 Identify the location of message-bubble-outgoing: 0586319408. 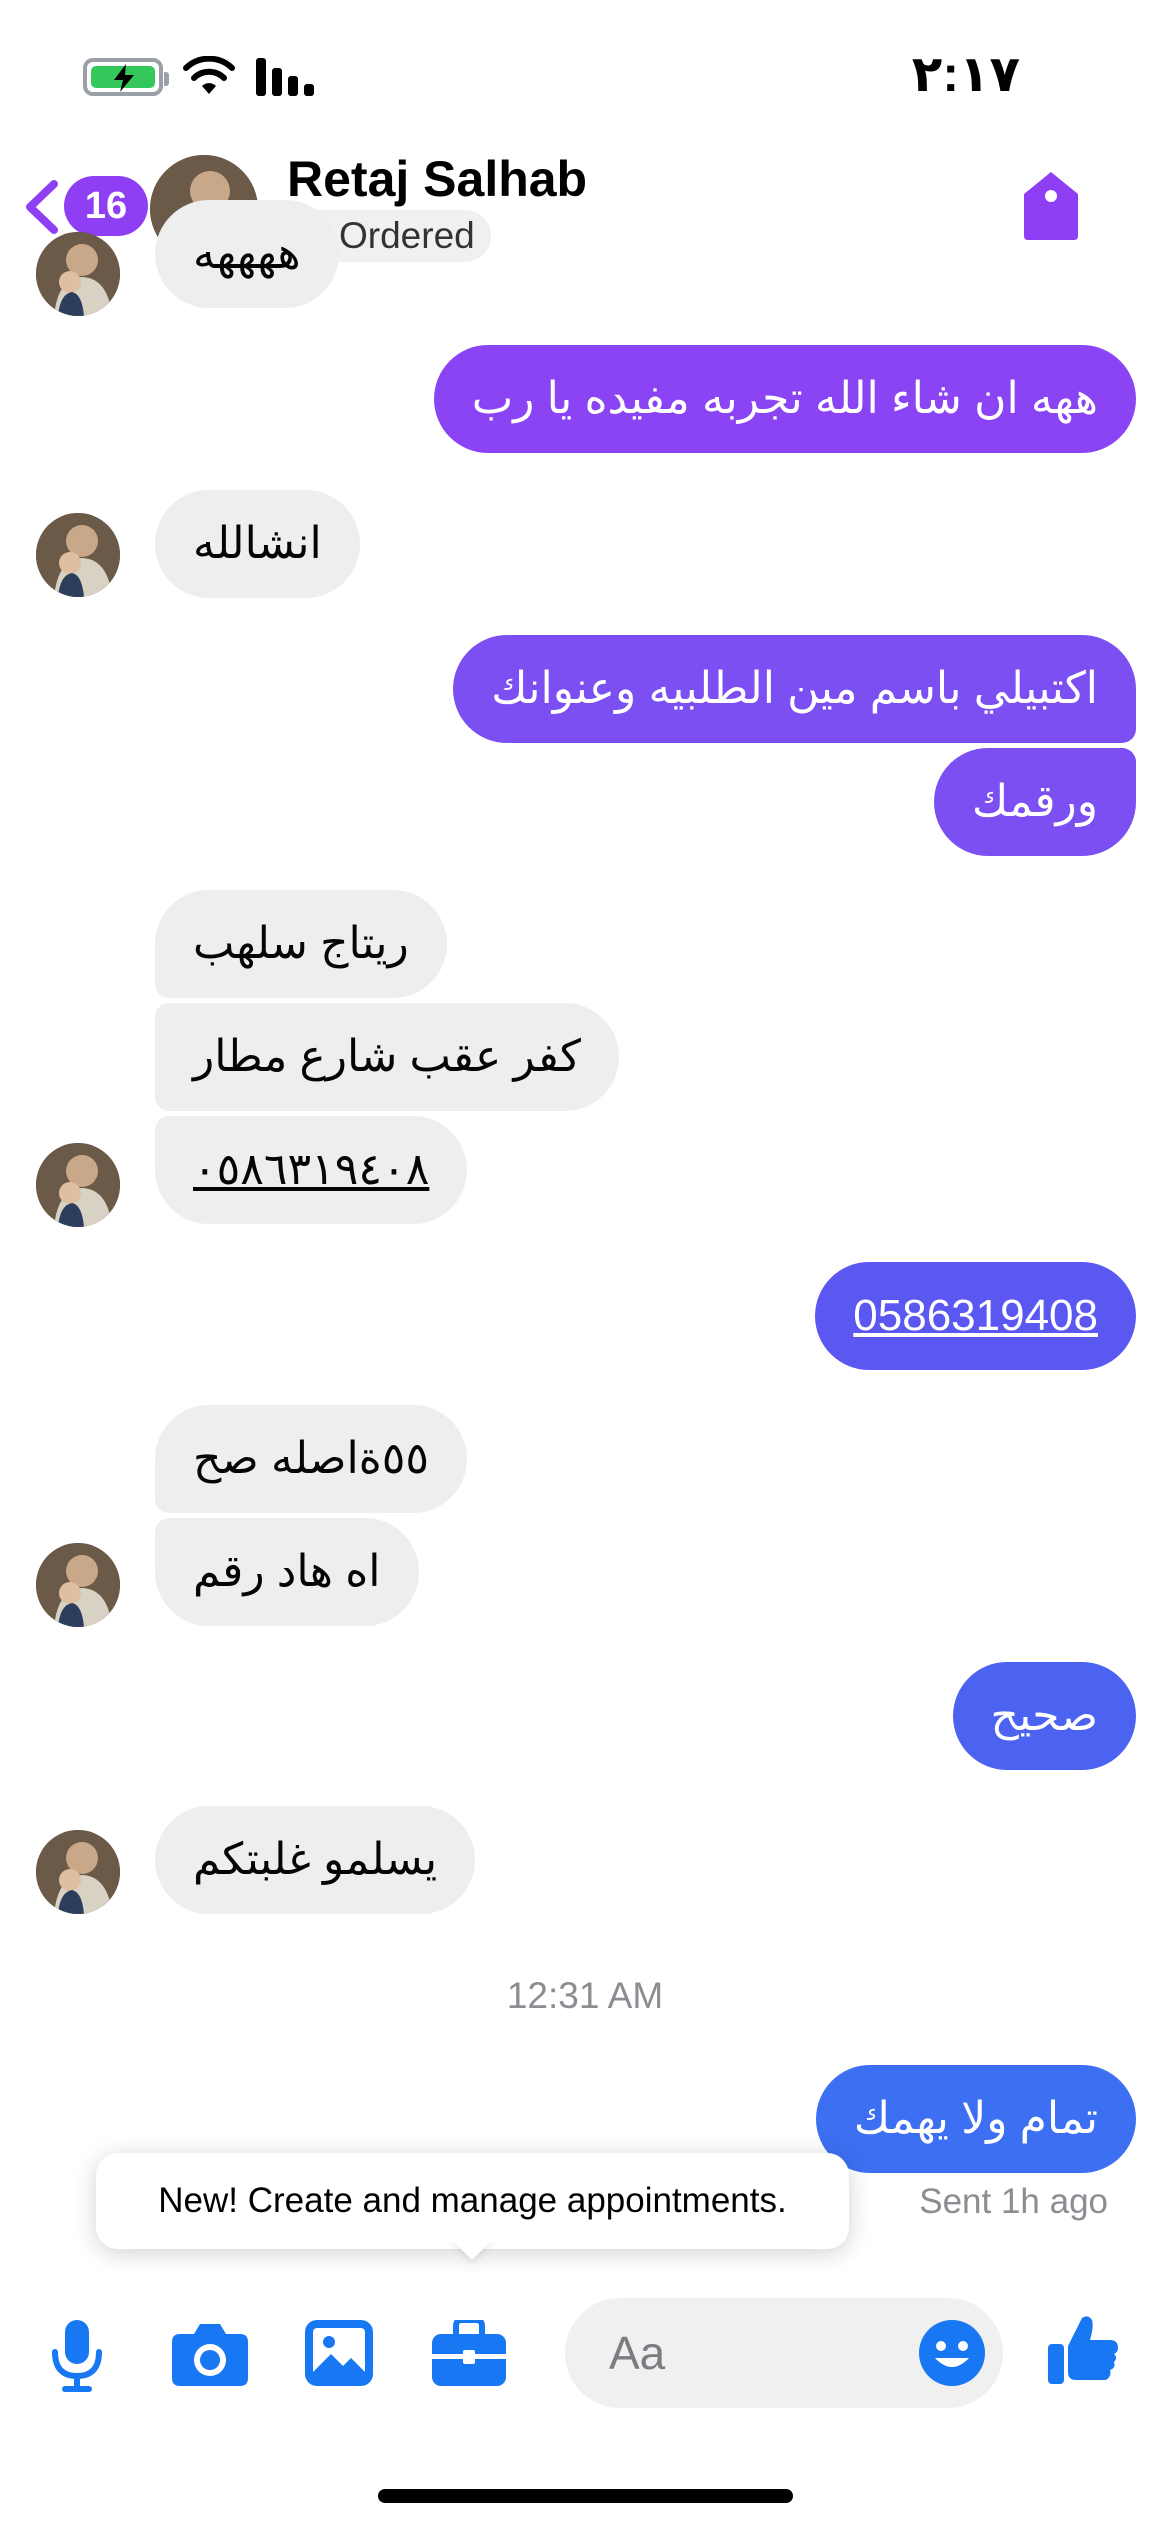
(975, 1316).